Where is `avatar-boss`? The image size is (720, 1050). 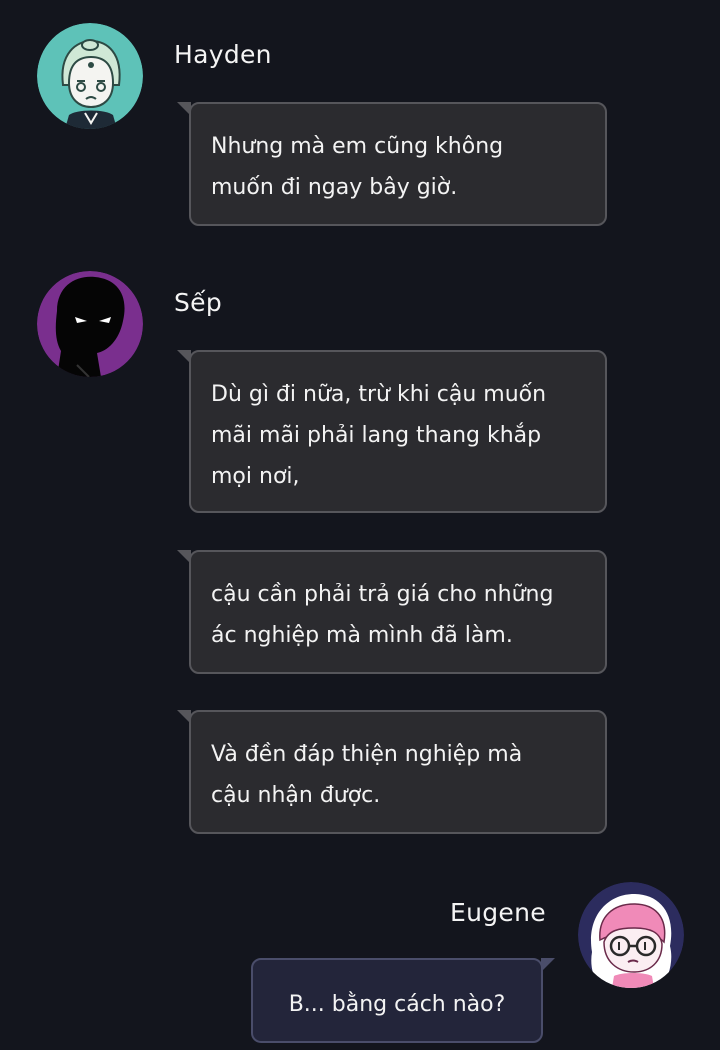
avatar-boss is located at coordinates (90, 324).